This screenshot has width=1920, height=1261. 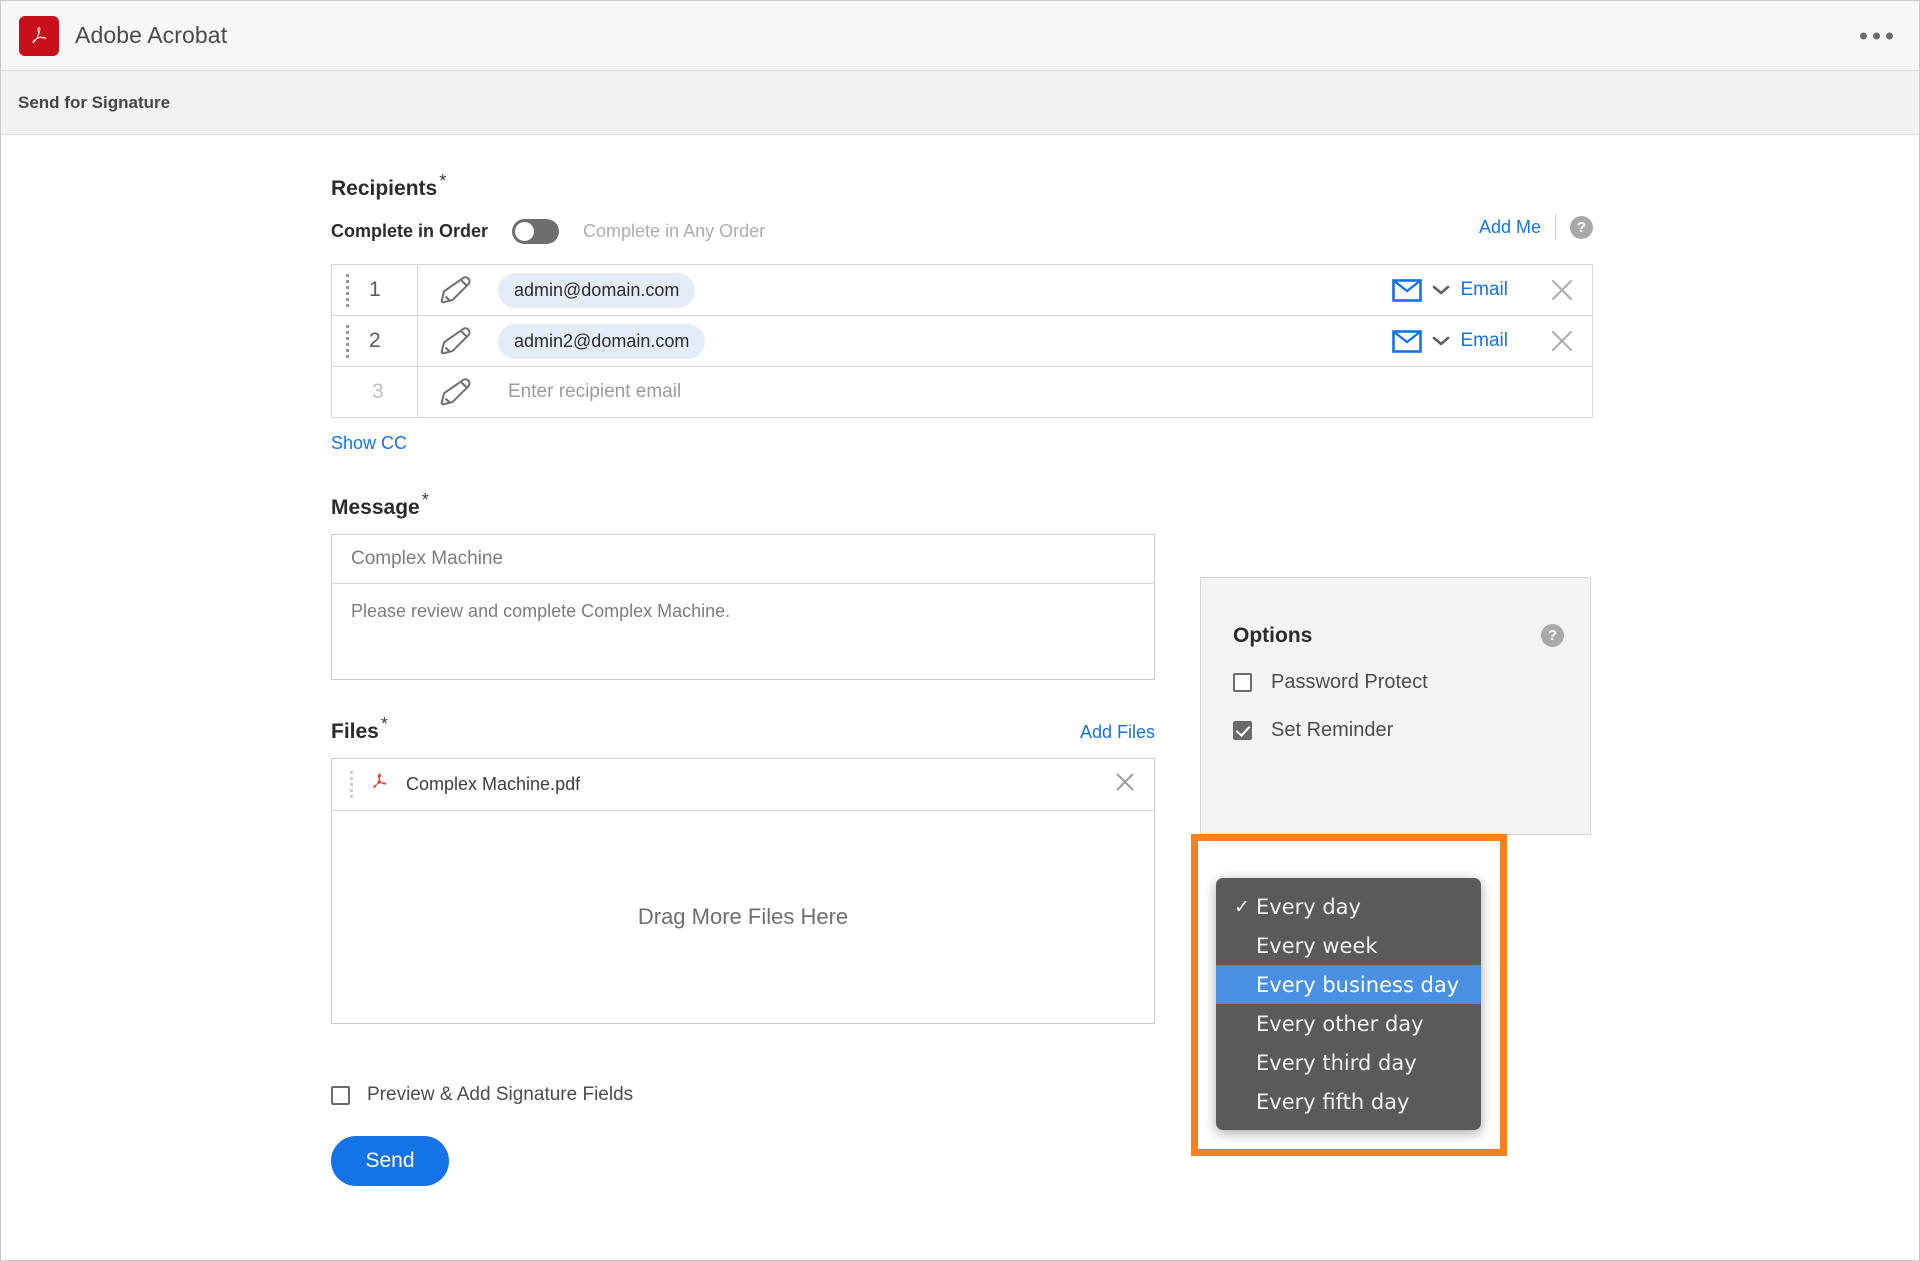 What do you see at coordinates (525, 231) in the screenshot?
I see `toggle-knob` at bounding box center [525, 231].